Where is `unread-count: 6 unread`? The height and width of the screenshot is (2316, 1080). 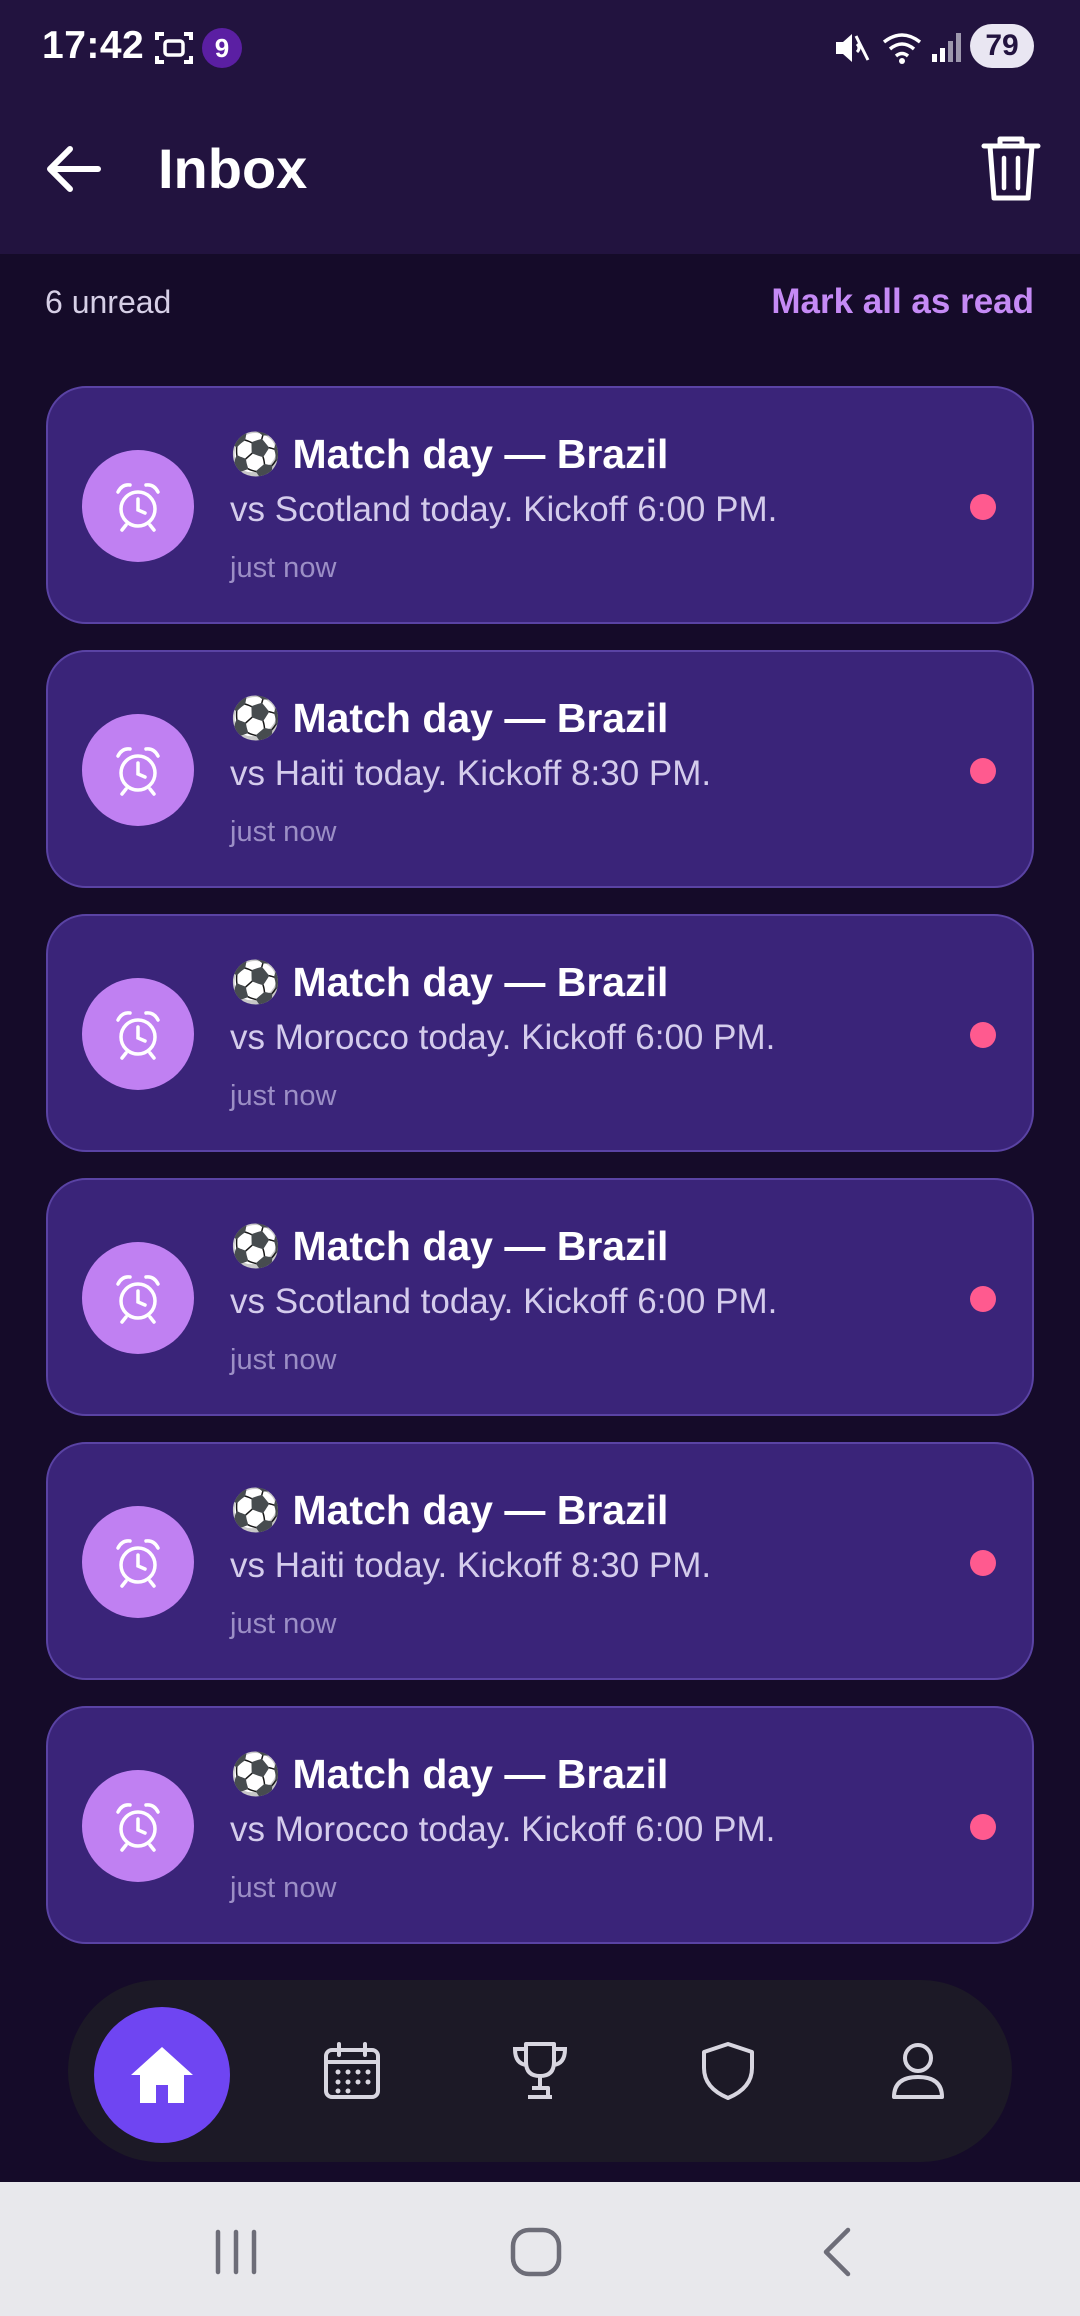
unread-count: 6 unread is located at coordinates (108, 302).